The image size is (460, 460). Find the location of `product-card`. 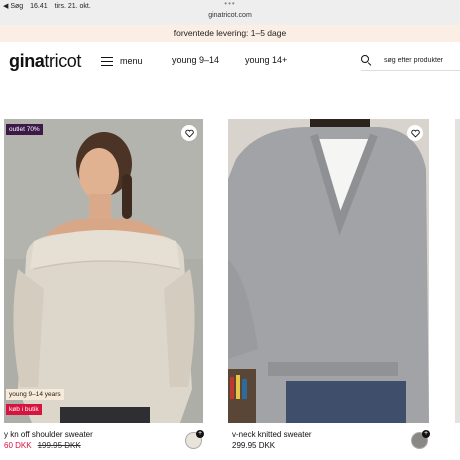

product-card is located at coordinates (457, 271).